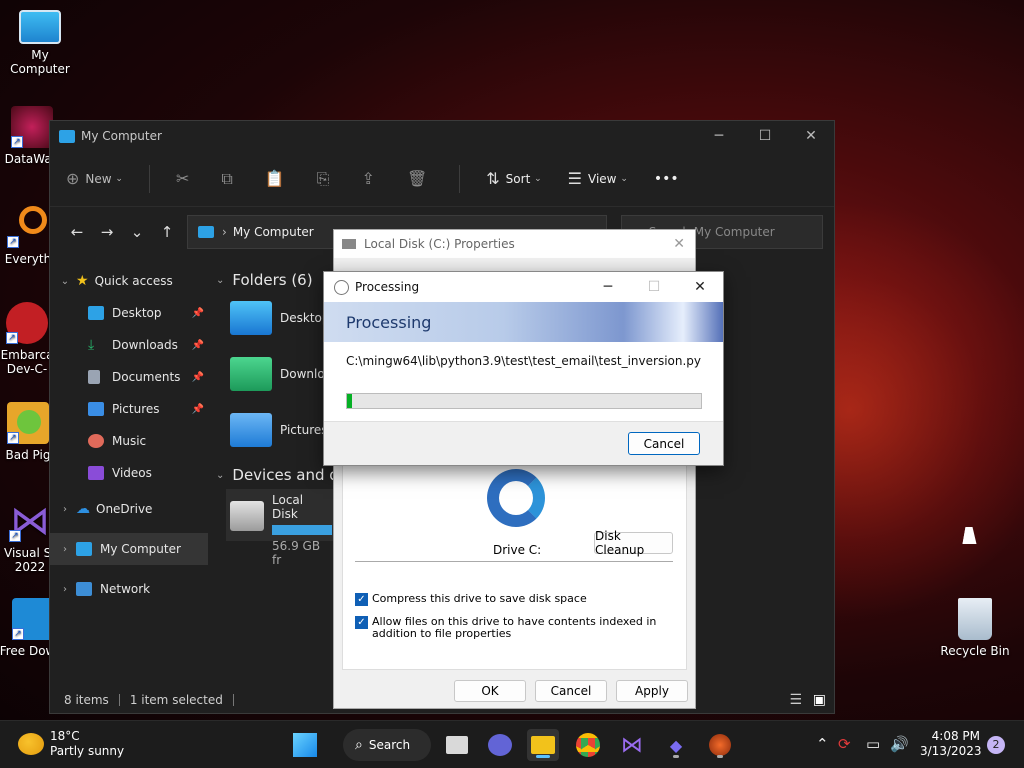 This screenshot has height=768, width=1024. I want to click on desktop-icon-recycle-bin: Recycle Bin, so click(975, 628).